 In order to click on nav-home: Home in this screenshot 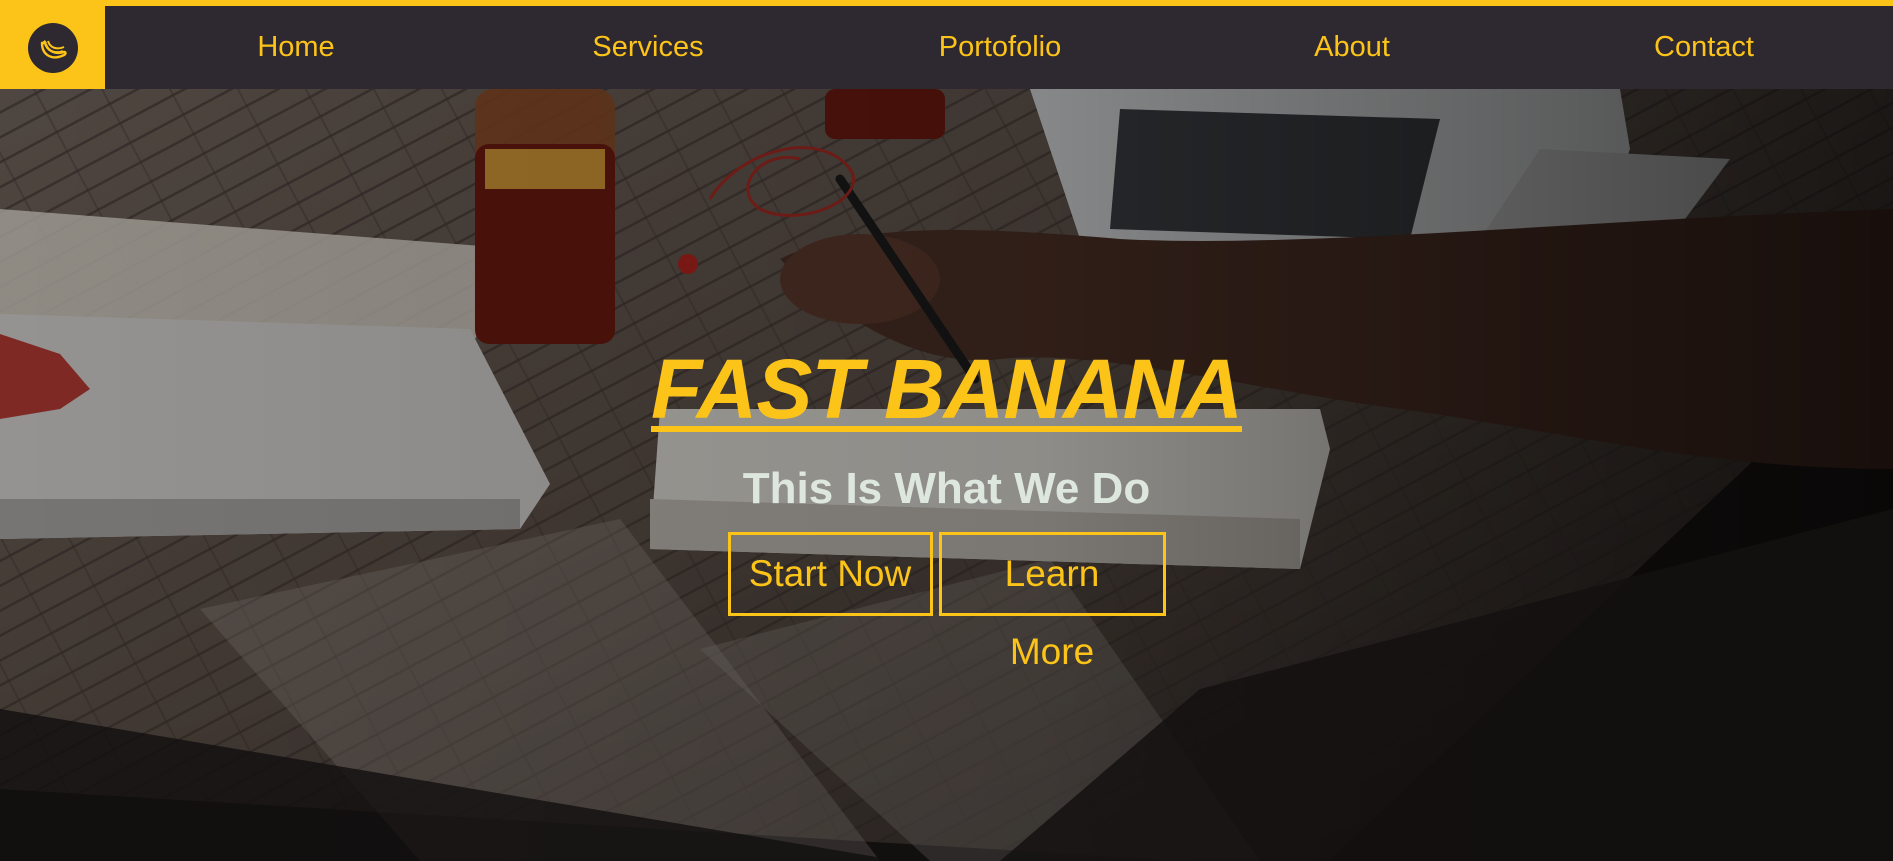, I will do `click(295, 47)`.